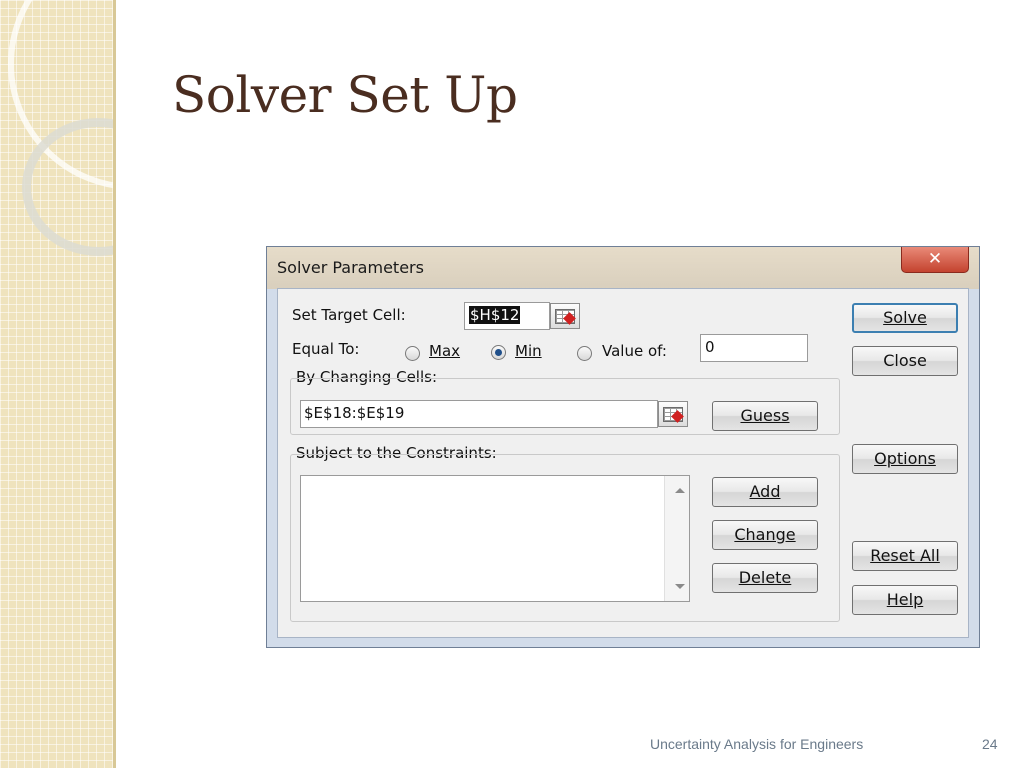 The width and height of the screenshot is (1024, 768). What do you see at coordinates (710, 347) in the screenshot?
I see `value-of-value: 0` at bounding box center [710, 347].